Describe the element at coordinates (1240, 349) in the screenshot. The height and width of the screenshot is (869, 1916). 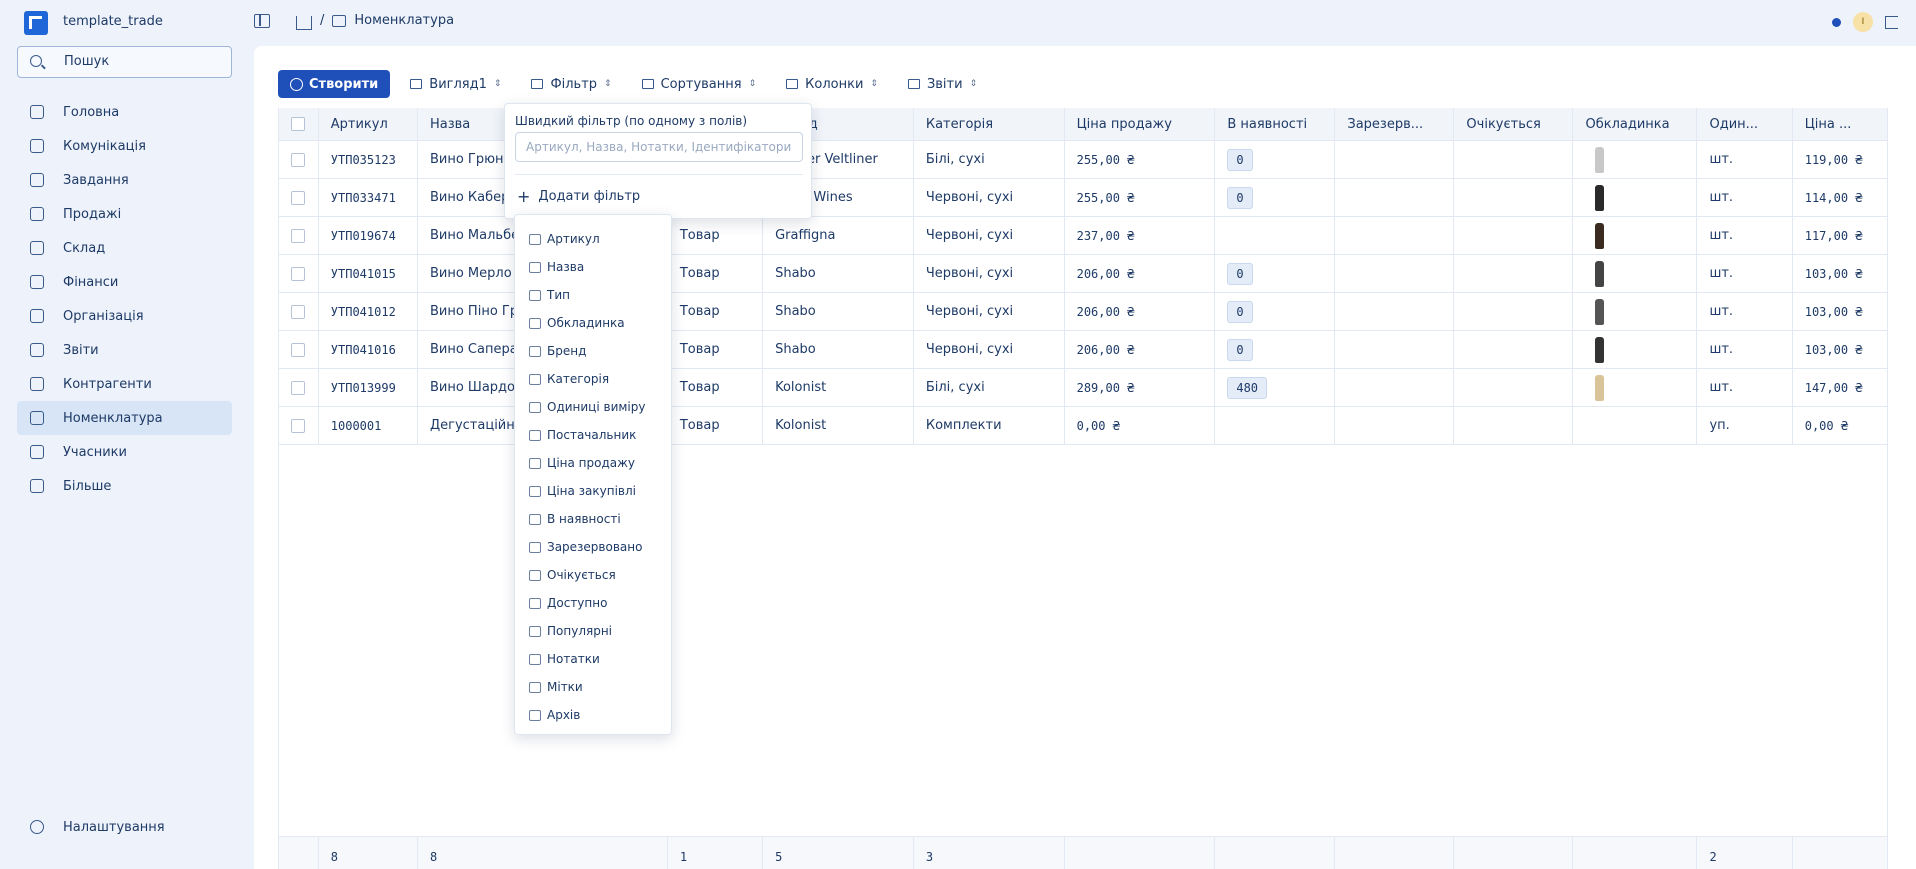
I see `stock-badge: 0` at that location.